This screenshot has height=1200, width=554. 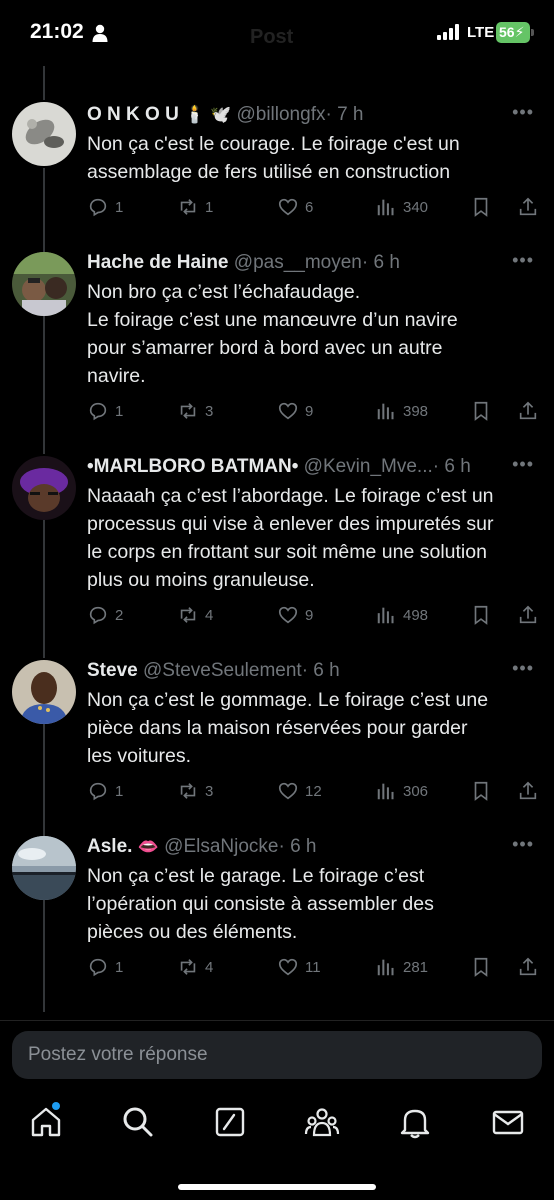 I want to click on views-button: 498, so click(x=401, y=615).